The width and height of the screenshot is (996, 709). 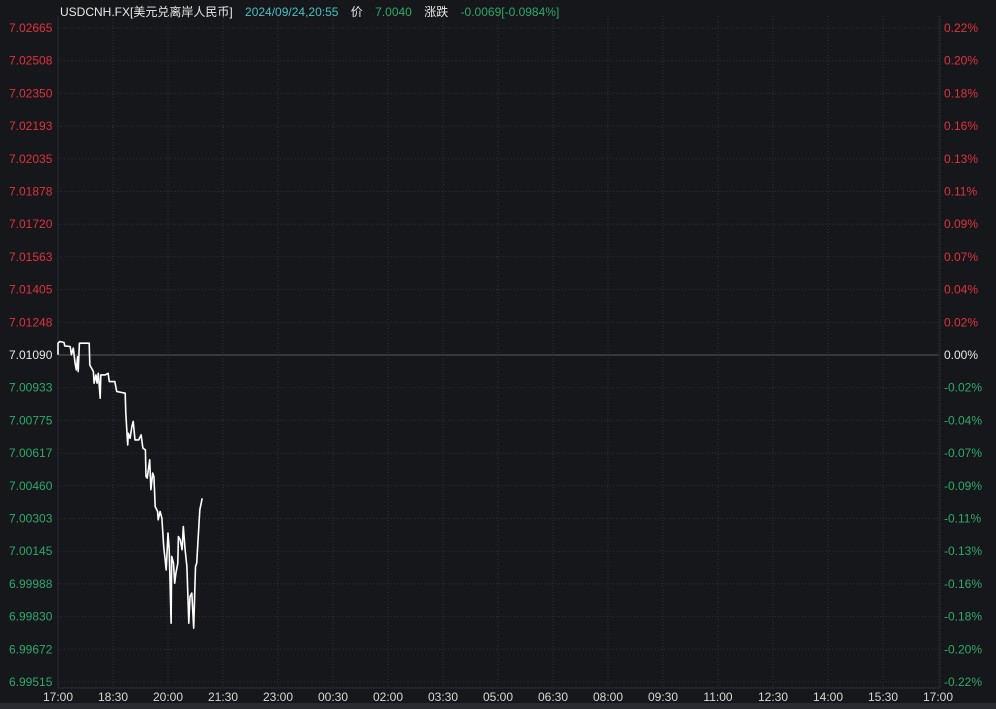 What do you see at coordinates (963, 551) in the screenshot?
I see `percent-tick-label: -0.13%` at bounding box center [963, 551].